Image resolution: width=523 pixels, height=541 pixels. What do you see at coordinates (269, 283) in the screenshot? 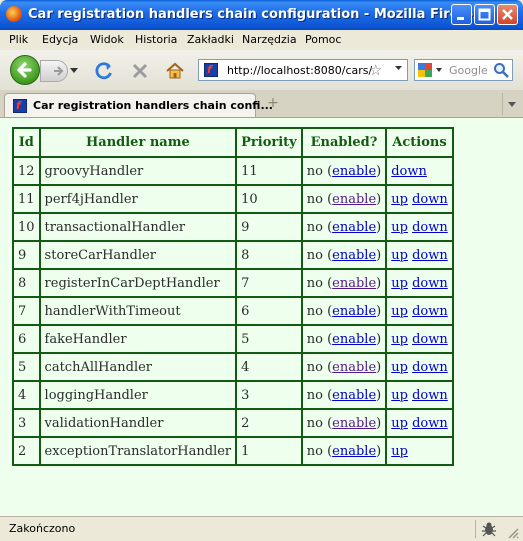
I see `cell-priority: 7` at bounding box center [269, 283].